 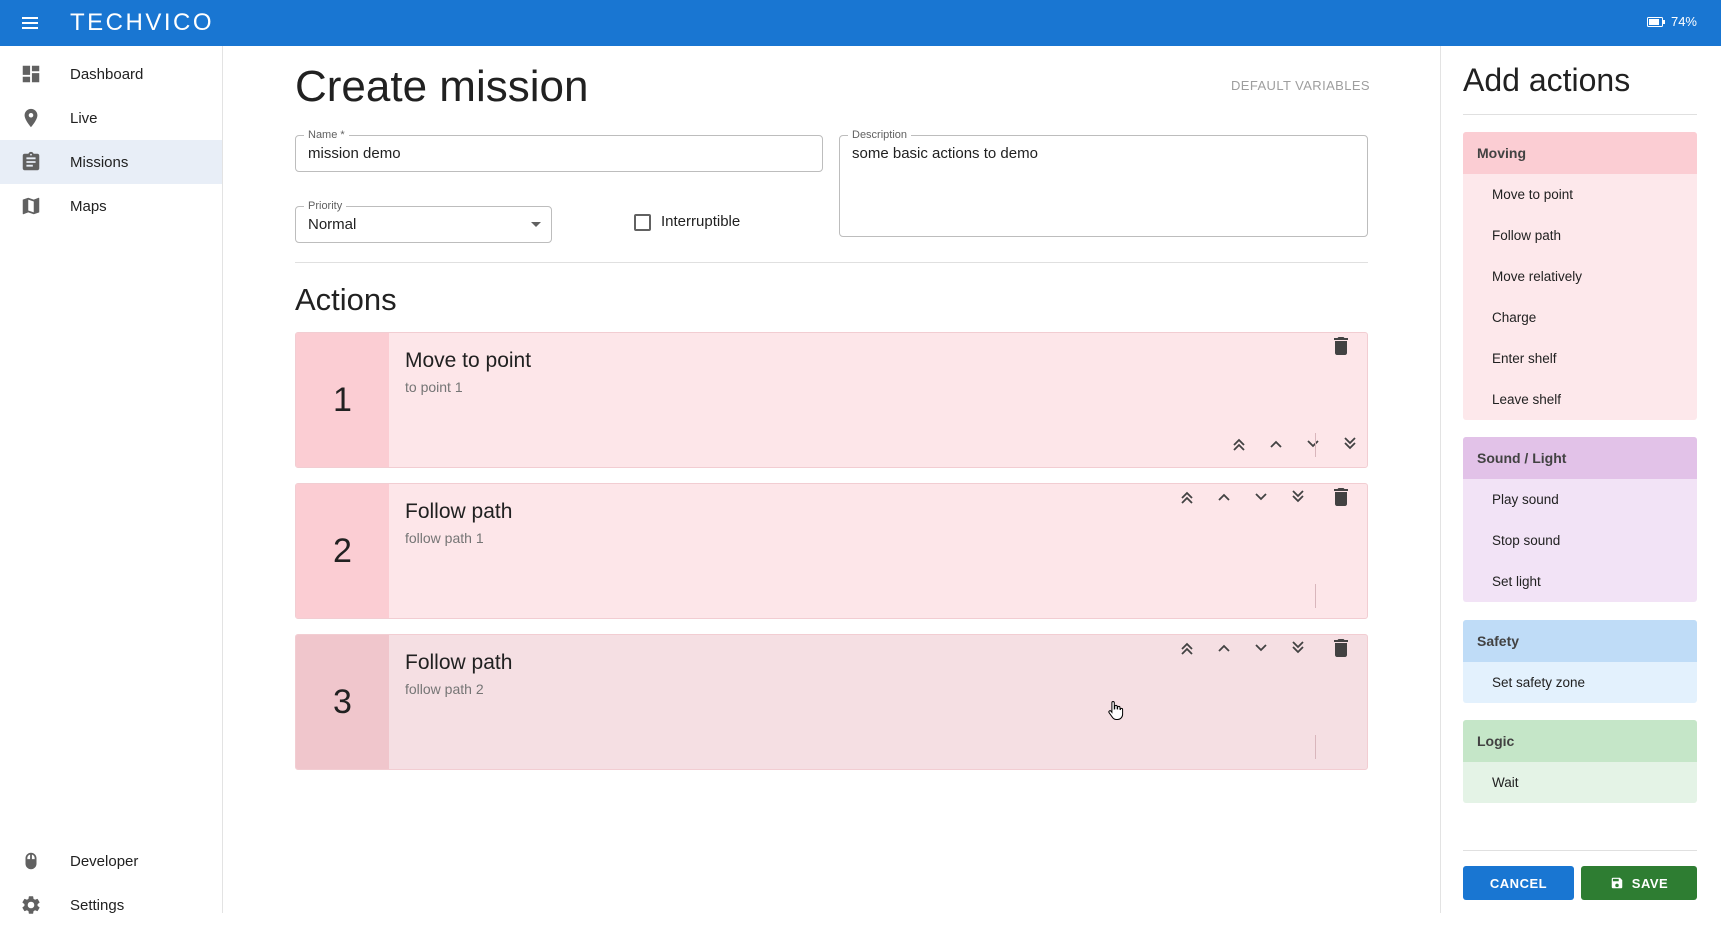 I want to click on app-logo: TECHVICO, so click(x=142, y=22).